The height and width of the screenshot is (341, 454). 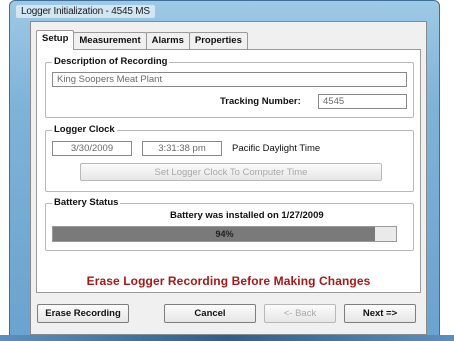 I want to click on tab-alarms: Alarms, so click(x=167, y=41).